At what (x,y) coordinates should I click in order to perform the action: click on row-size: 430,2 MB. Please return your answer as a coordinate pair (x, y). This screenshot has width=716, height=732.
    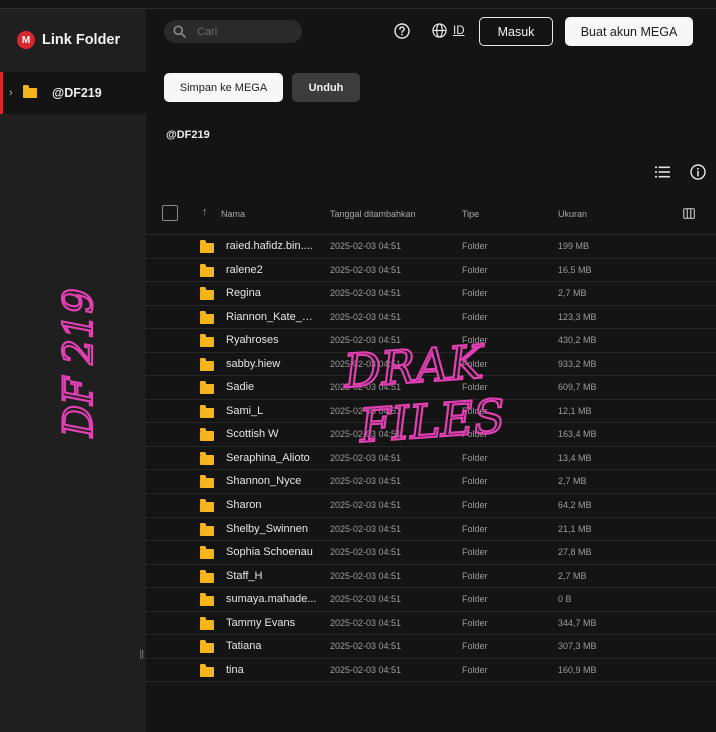
    Looking at the image, I should click on (577, 340).